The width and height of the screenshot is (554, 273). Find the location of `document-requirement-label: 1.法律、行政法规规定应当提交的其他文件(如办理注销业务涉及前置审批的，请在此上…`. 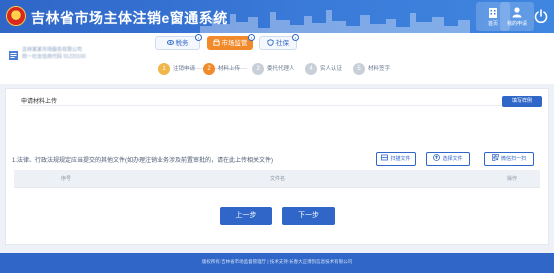

document-requirement-label: 1.法律、行政法规规定应当提交的其他文件(如办理注销业务涉及前置审批的，请在此上… is located at coordinates (143, 161).